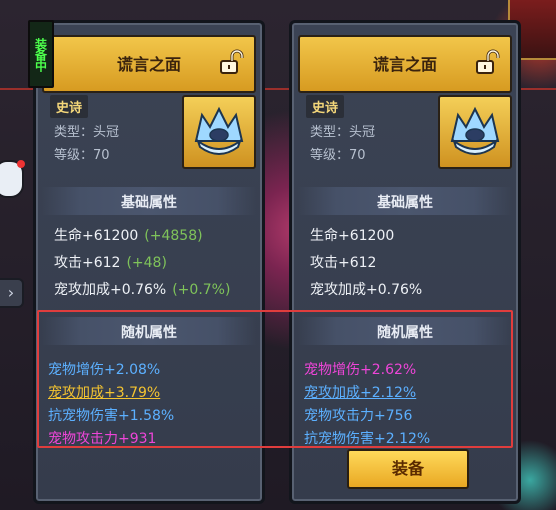  I want to click on base-stat-pet-attack-bonus: 宠攻加成+0.76%, so click(366, 290).